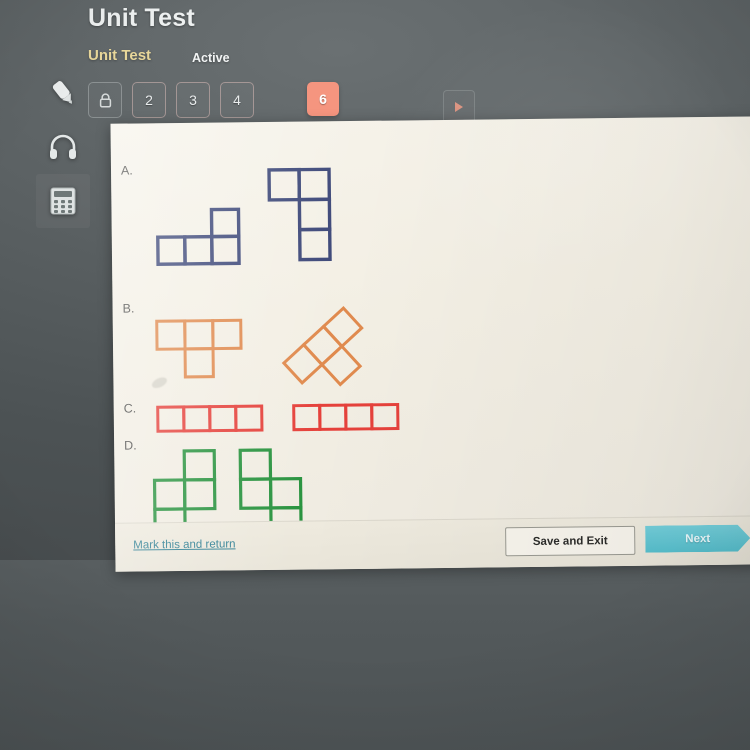  What do you see at coordinates (193, 100) in the screenshot?
I see `question-chip-3: 3` at bounding box center [193, 100].